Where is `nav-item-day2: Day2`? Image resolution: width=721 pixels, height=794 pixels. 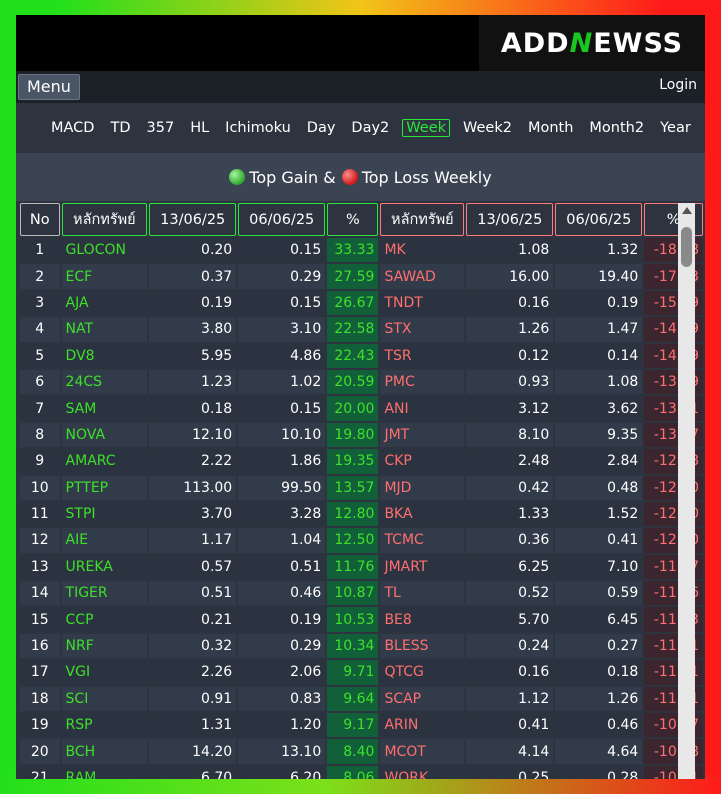 nav-item-day2: Day2 is located at coordinates (370, 128).